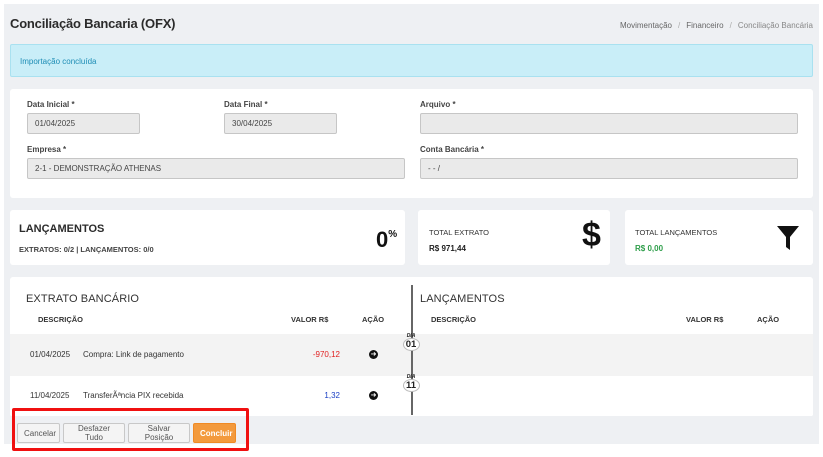 The width and height of the screenshot is (823, 457). I want to click on lancamentos-title: LANÇAMENTOS, so click(462, 299).